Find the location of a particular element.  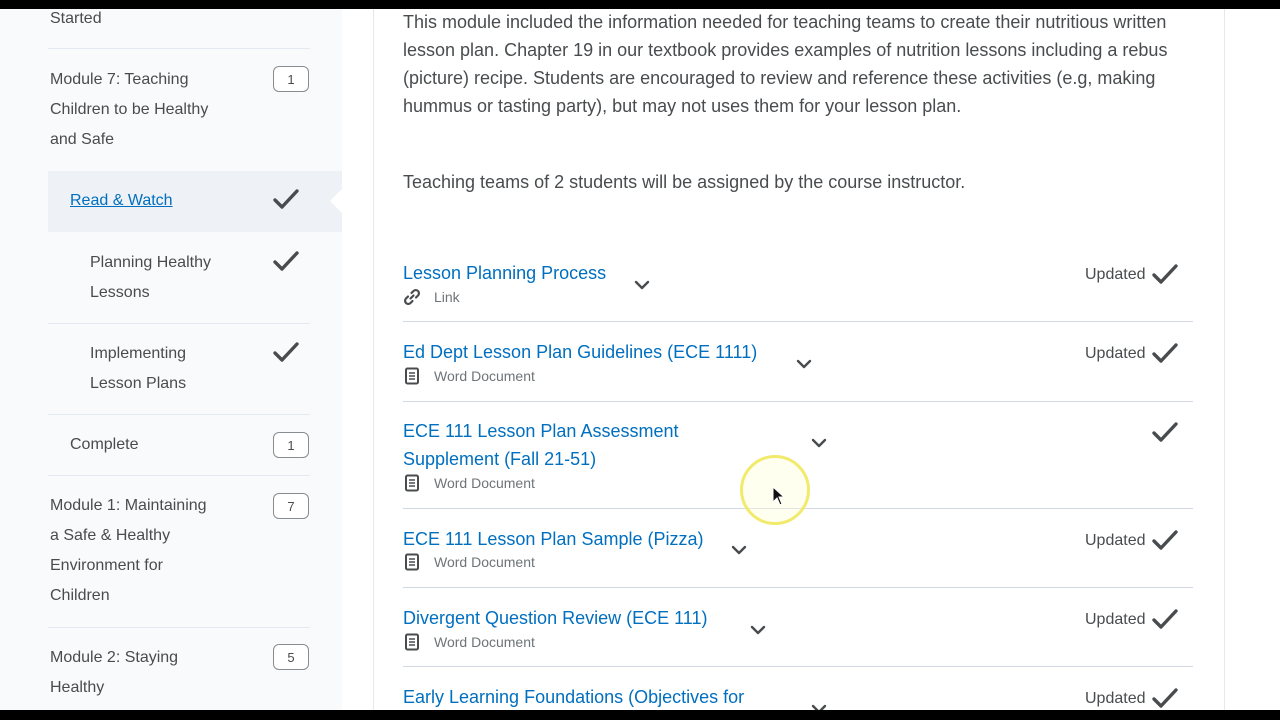

topic-title-link: Divergent Question Review (ECE 111) is located at coordinates (555, 618).